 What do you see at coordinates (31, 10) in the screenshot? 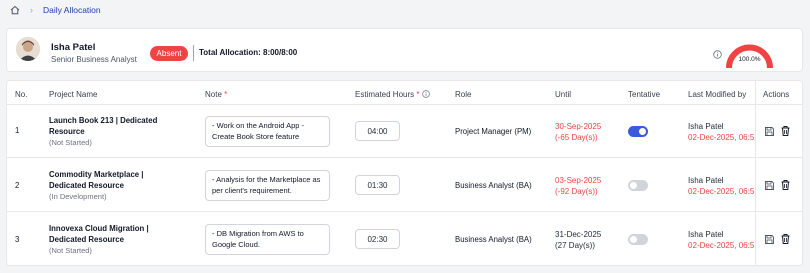
I see `chevron-right-icon: ›` at bounding box center [31, 10].